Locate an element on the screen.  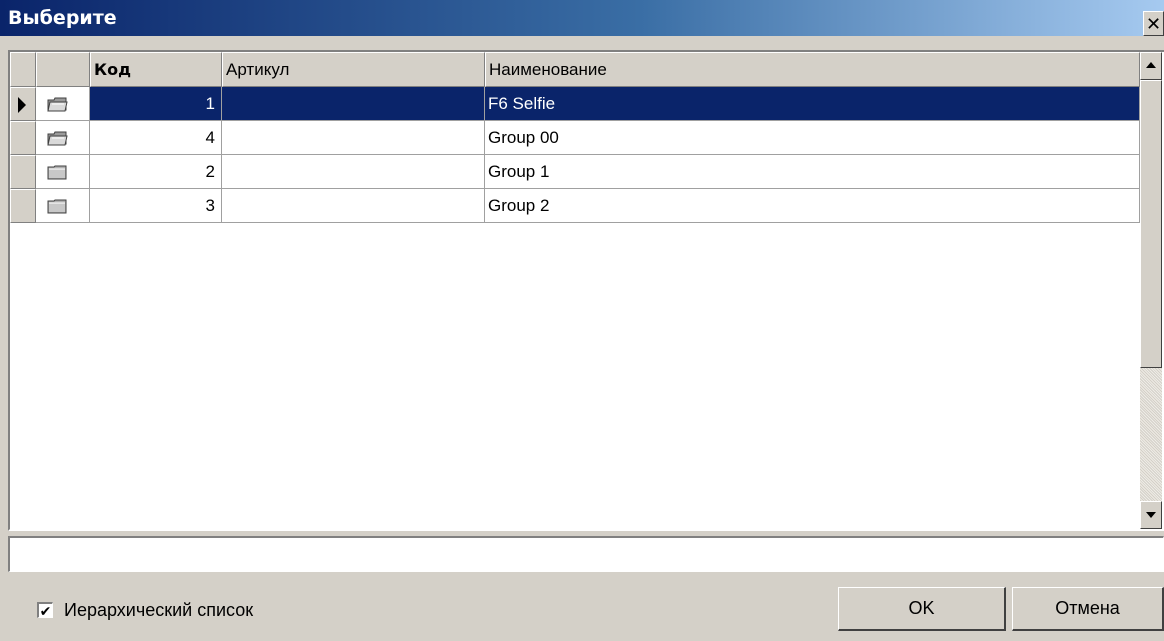
table-row: 1 F6 Selfie is located at coordinates (575, 104).